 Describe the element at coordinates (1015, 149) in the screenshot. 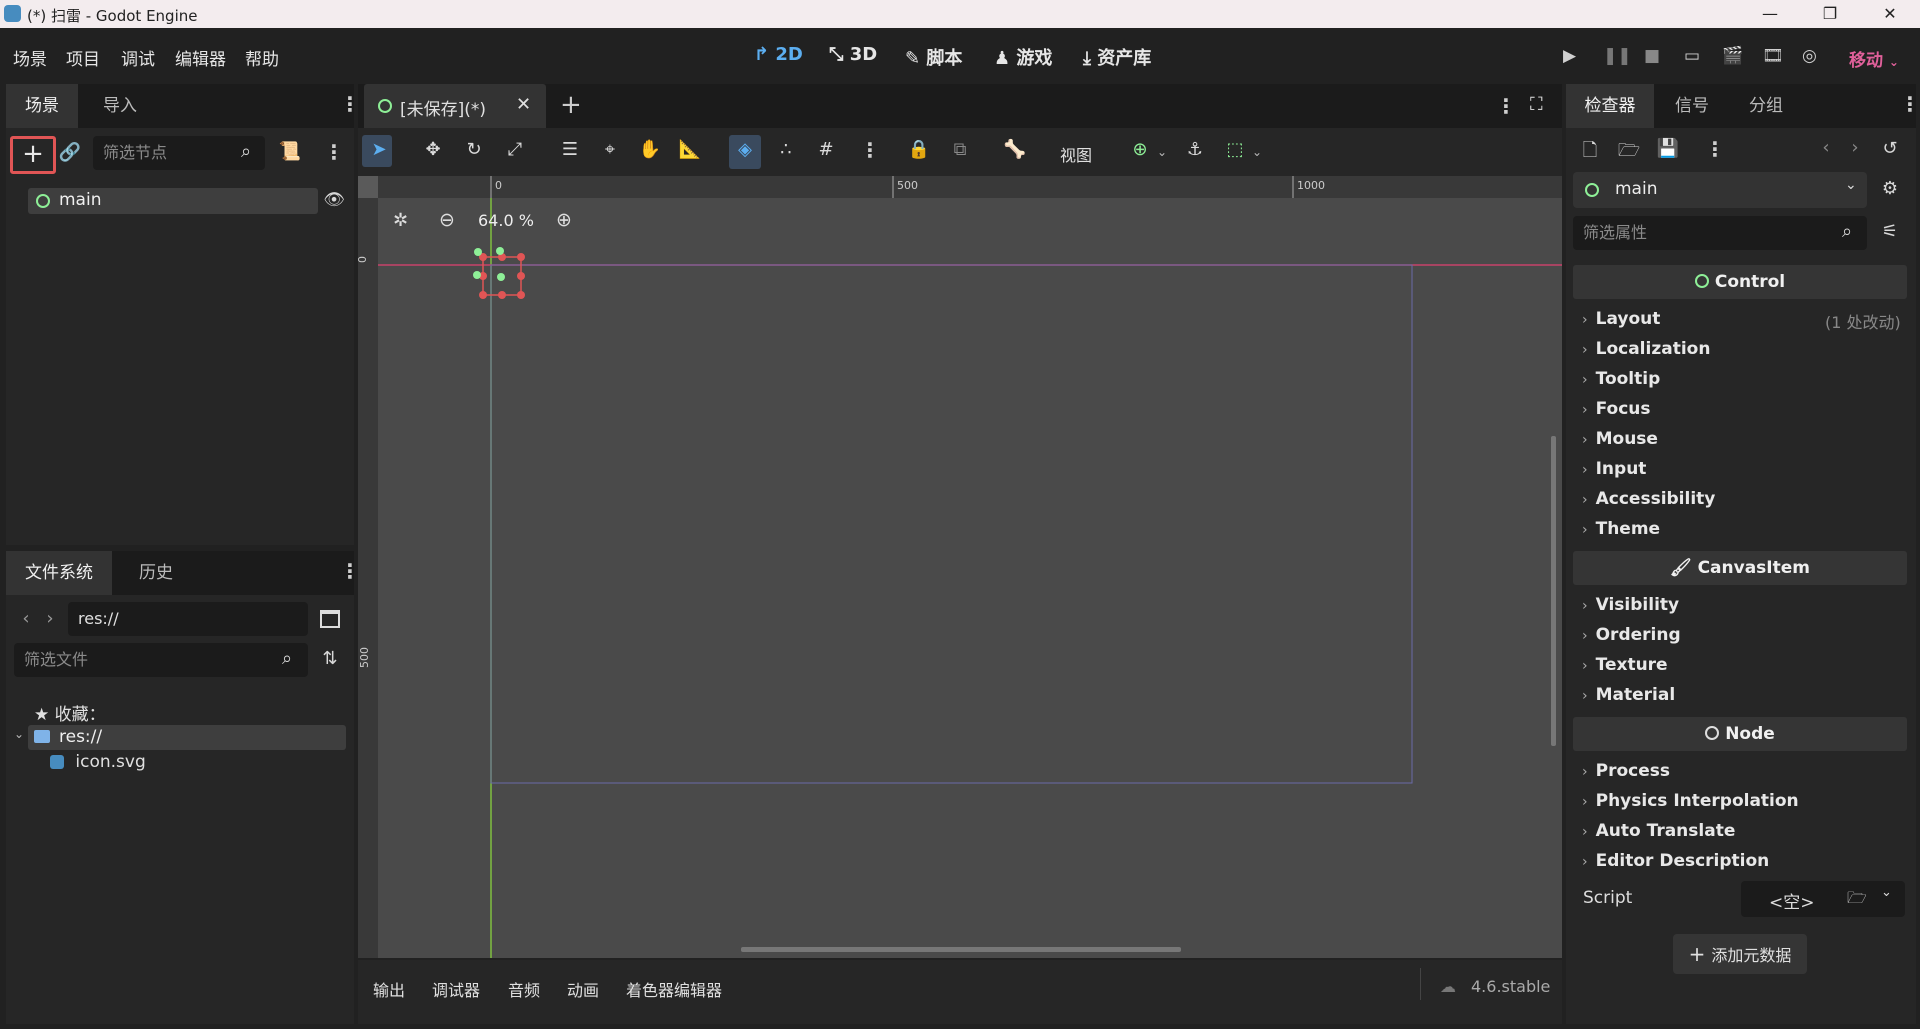

I see `bone-icon: 🦴` at that location.